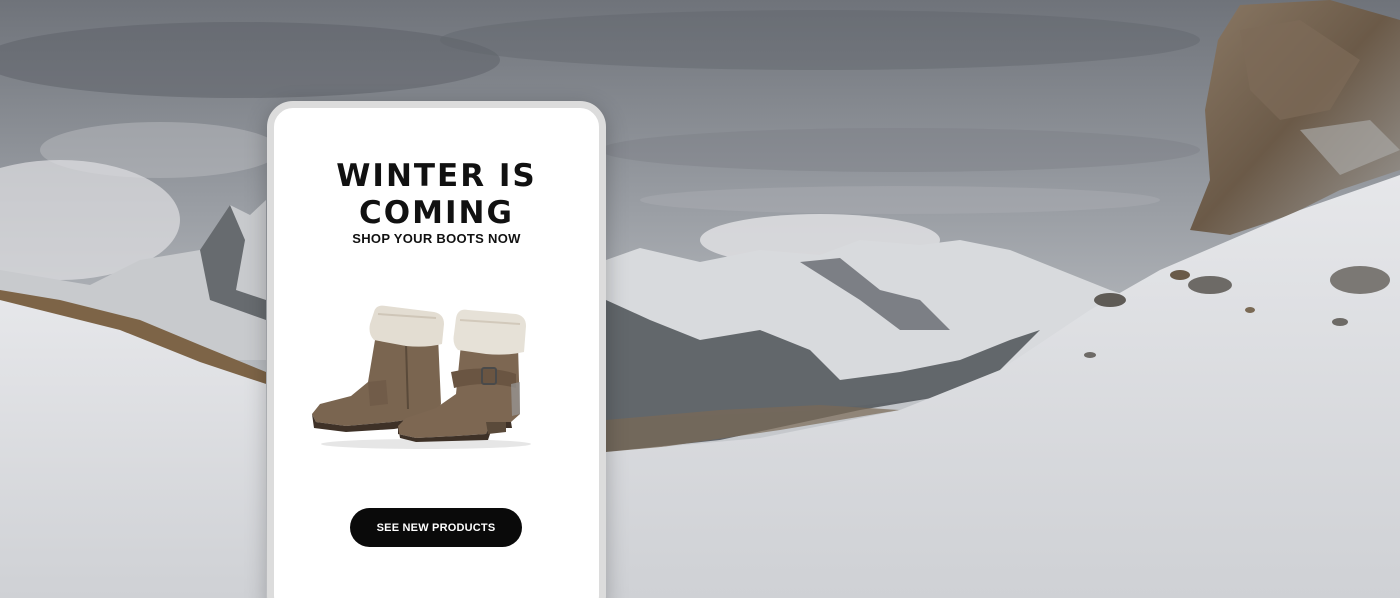  What do you see at coordinates (436, 176) in the screenshot?
I see `headline-line-1: WINTER IS` at bounding box center [436, 176].